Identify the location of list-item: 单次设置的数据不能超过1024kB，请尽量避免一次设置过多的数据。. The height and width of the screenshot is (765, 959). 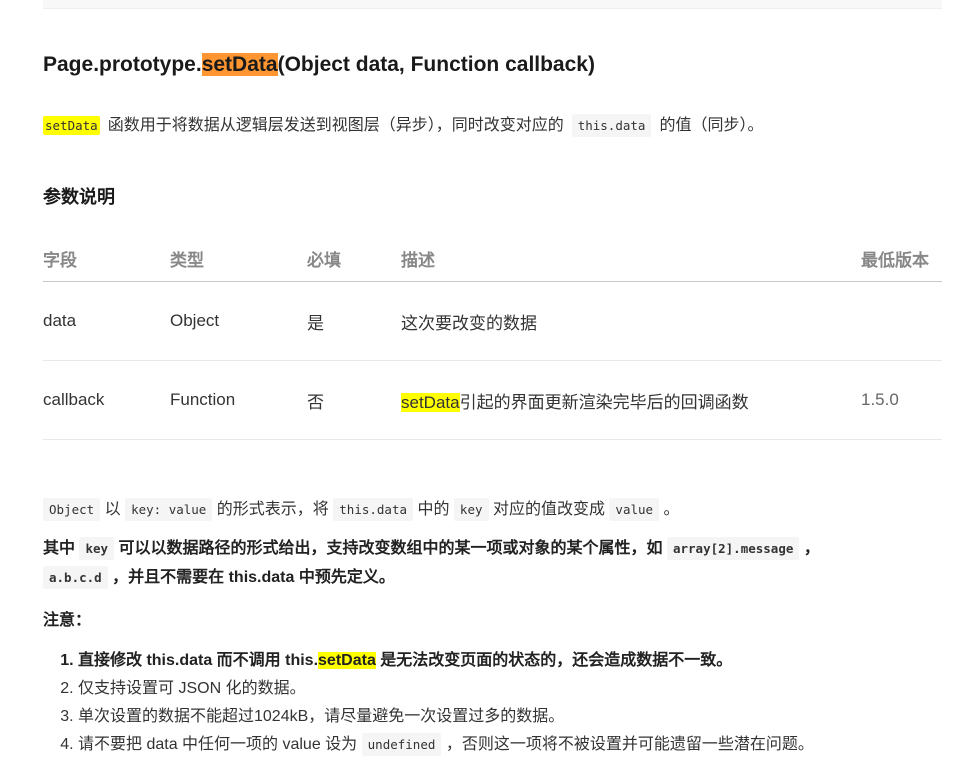
(446, 717).